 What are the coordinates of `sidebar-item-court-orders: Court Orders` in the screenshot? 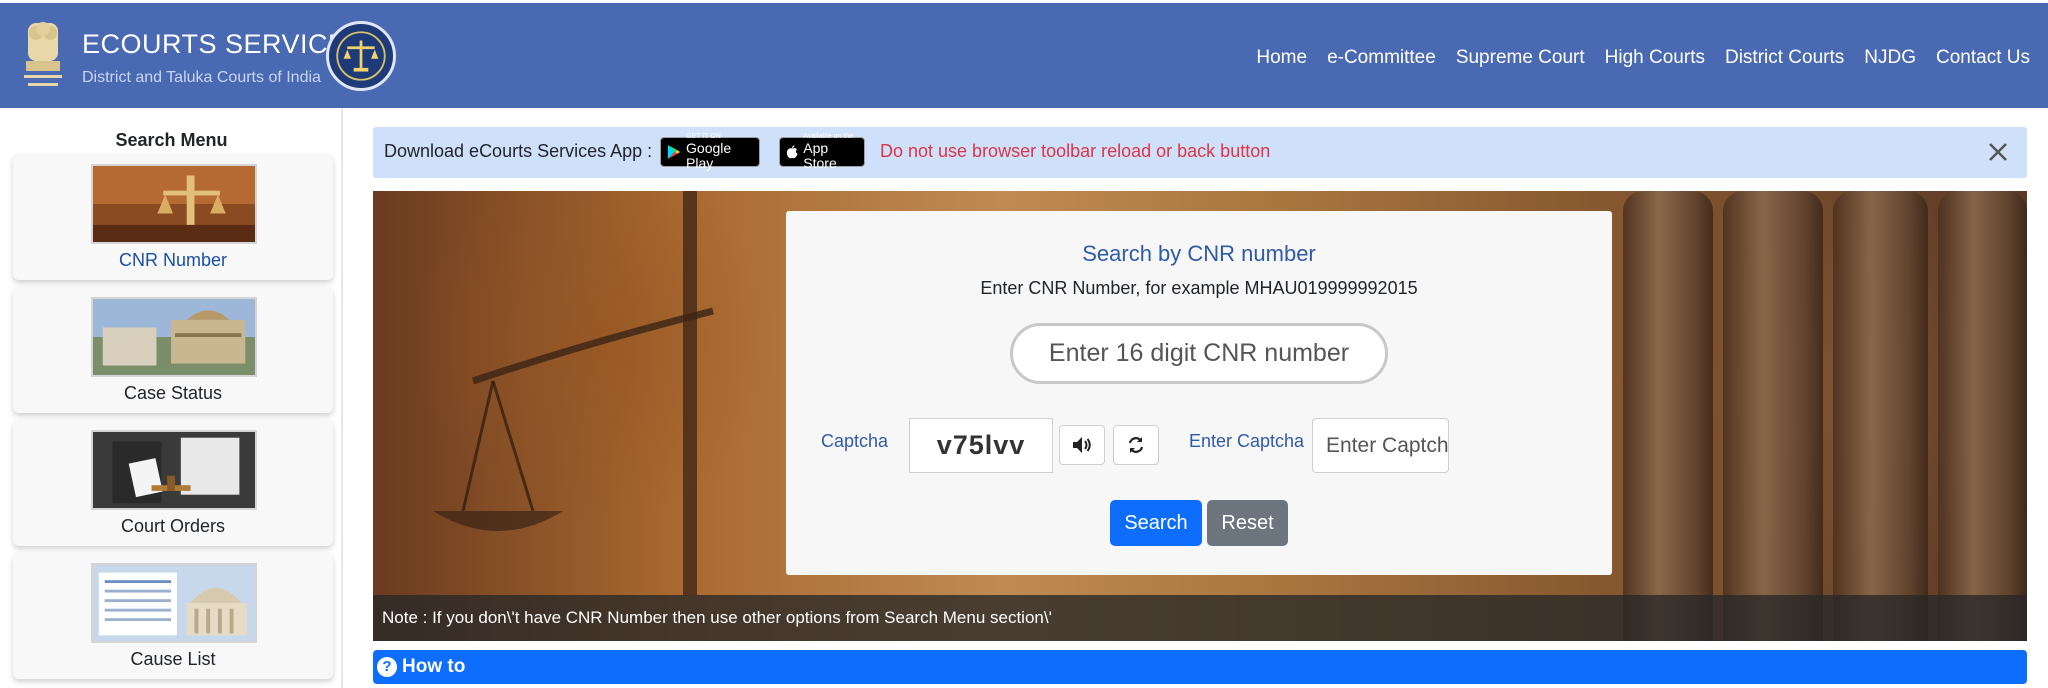 It's located at (173, 483).